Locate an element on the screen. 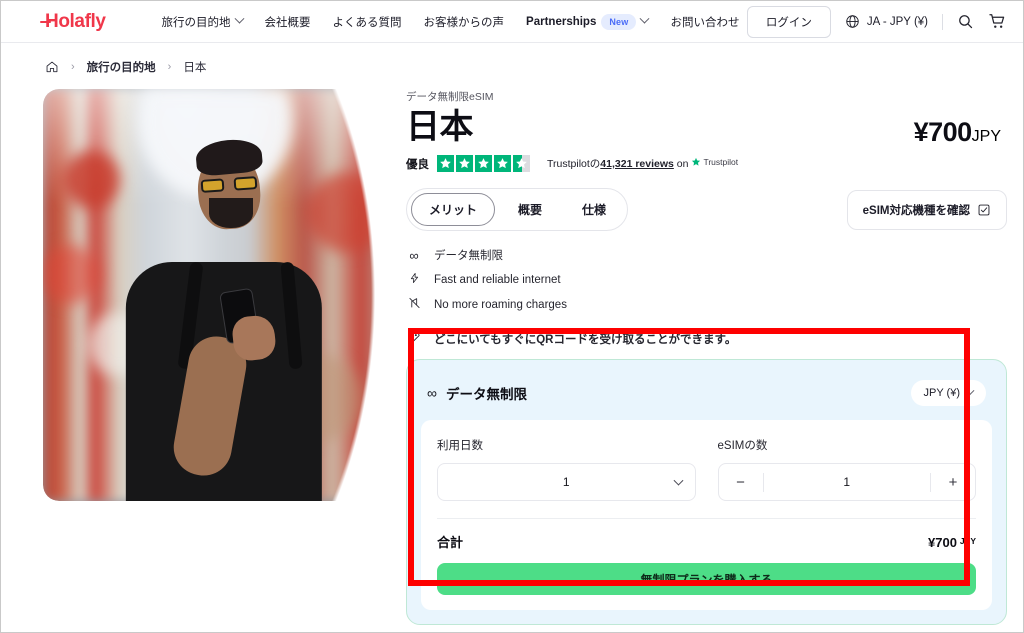  feature-qr-instant: どこにいてもすぐにQRコードを受け取ることができます。 is located at coordinates (706, 338).